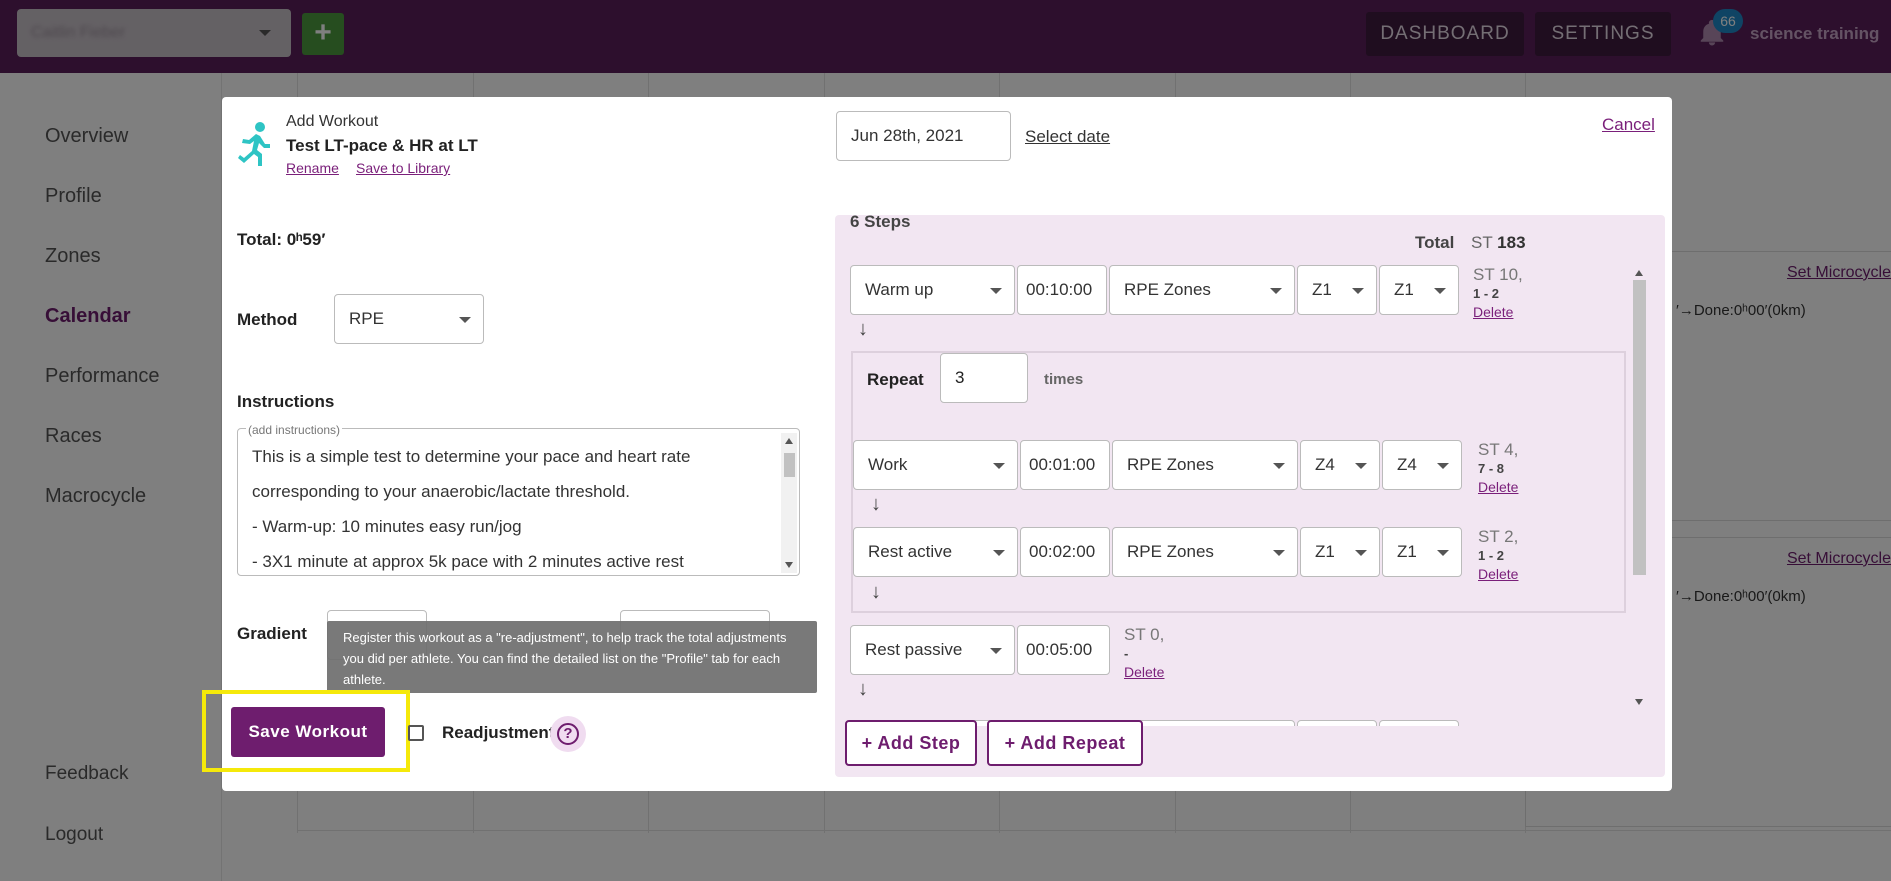 The image size is (1891, 881). I want to click on zone-to-select: Z4, so click(1422, 465).